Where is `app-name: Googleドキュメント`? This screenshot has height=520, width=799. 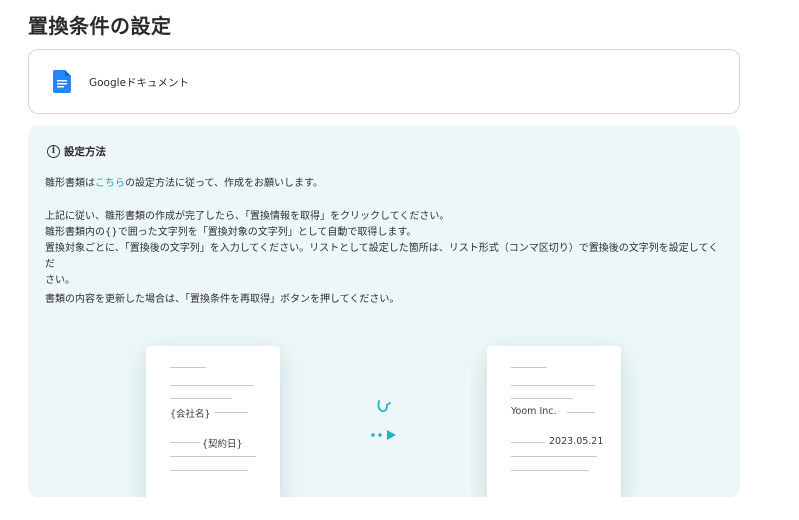
app-name: Googleドキュメント is located at coordinates (139, 83).